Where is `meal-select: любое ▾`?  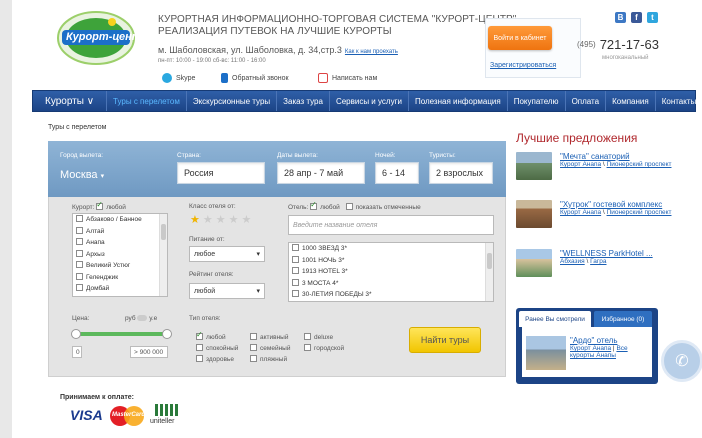 meal-select: любое ▾ is located at coordinates (227, 254).